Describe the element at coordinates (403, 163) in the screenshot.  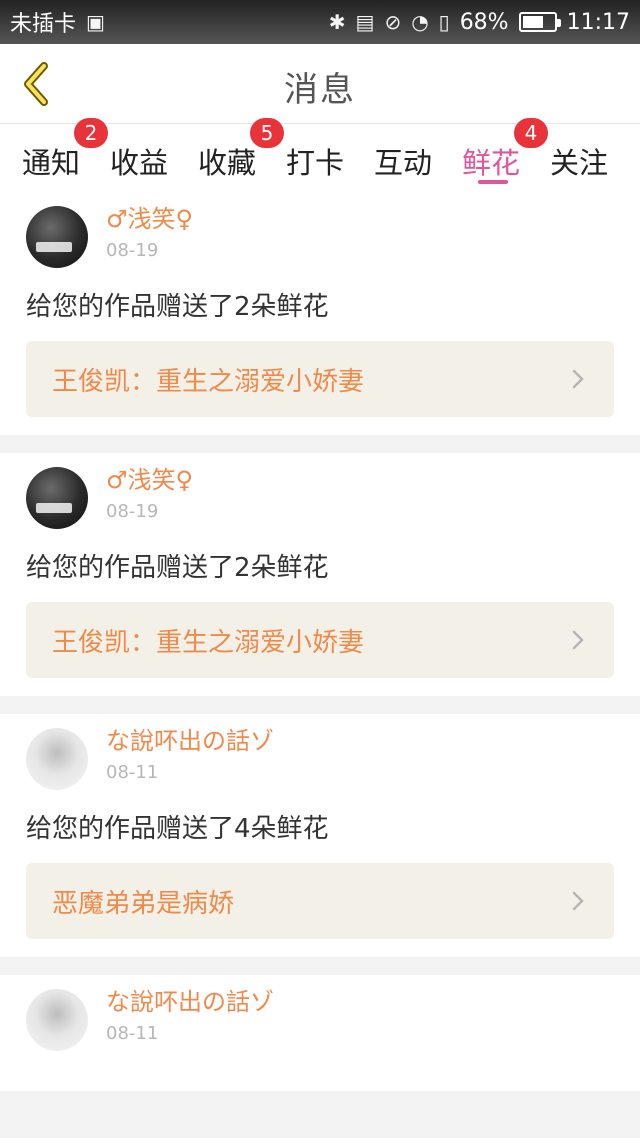
I see `tab-label: 互动` at that location.